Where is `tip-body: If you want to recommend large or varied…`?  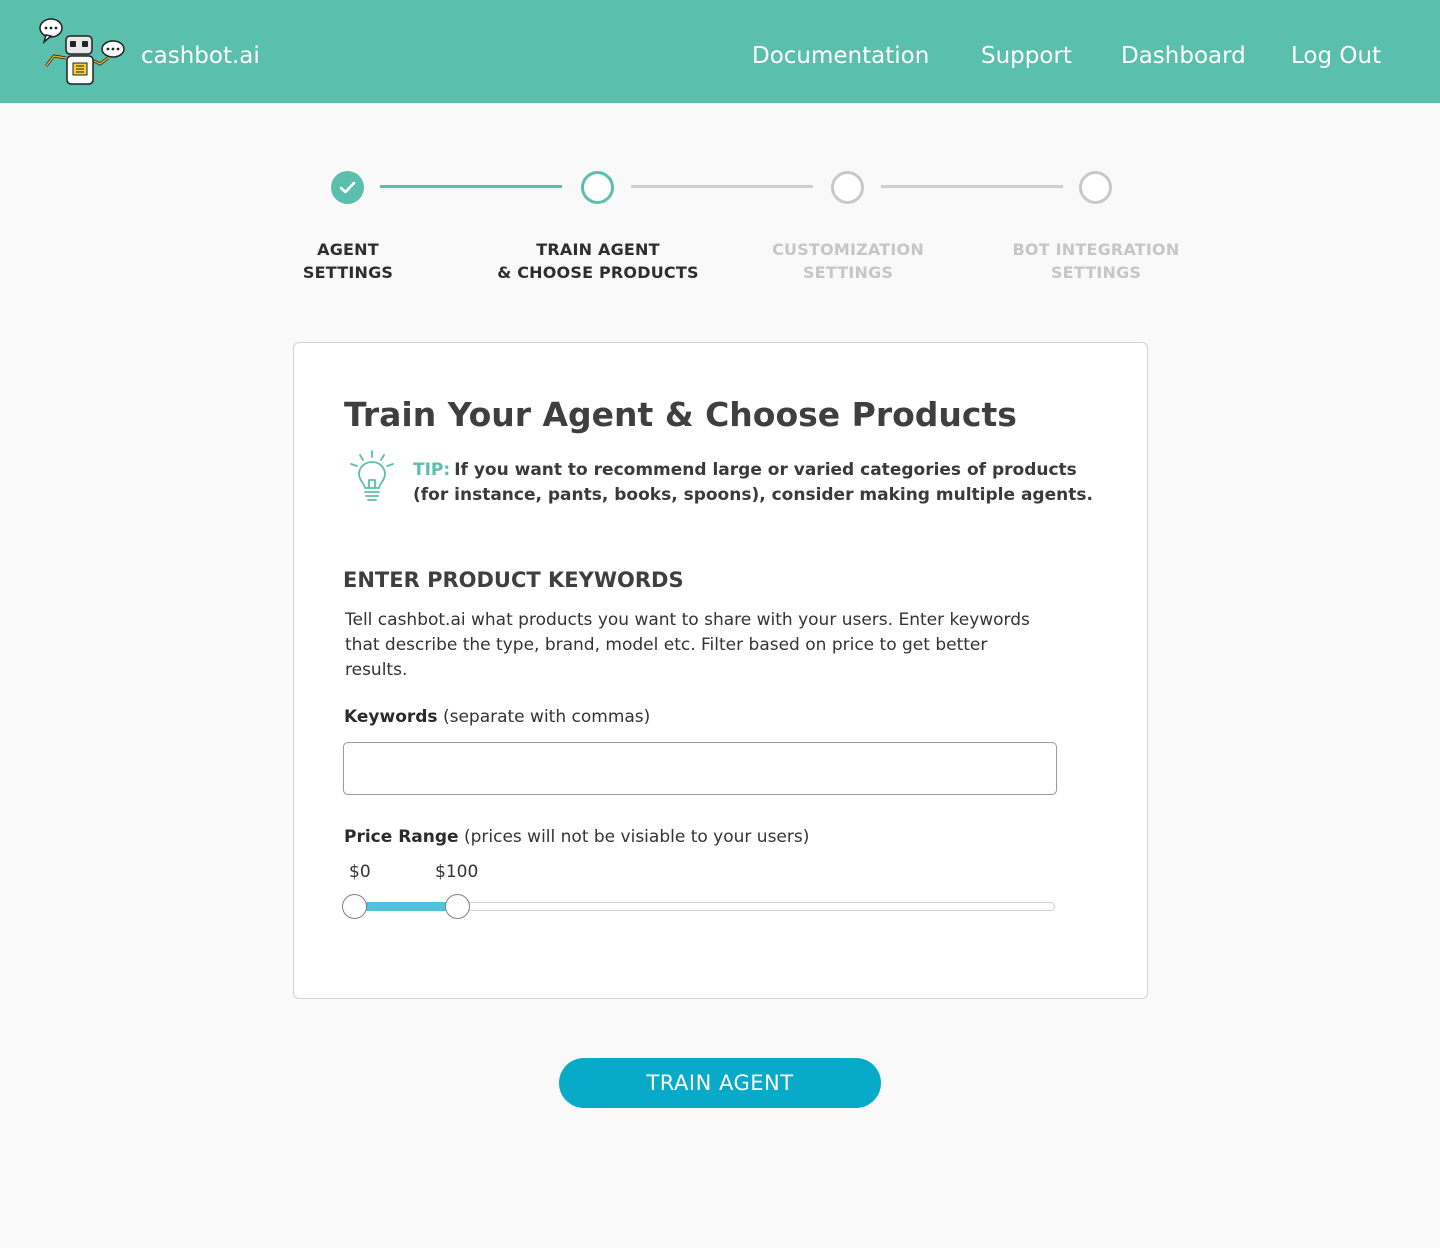
tip-body: If you want to recommend large or varied… is located at coordinates (753, 482).